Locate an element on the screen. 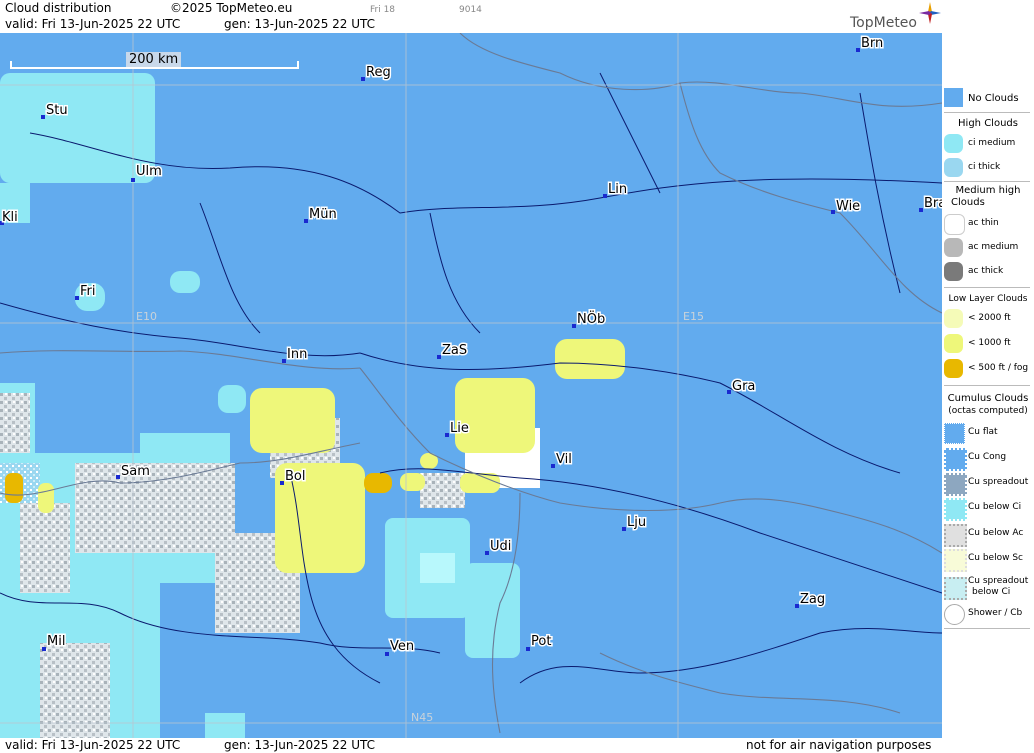  city-brn: Brn is located at coordinates (870, 44).